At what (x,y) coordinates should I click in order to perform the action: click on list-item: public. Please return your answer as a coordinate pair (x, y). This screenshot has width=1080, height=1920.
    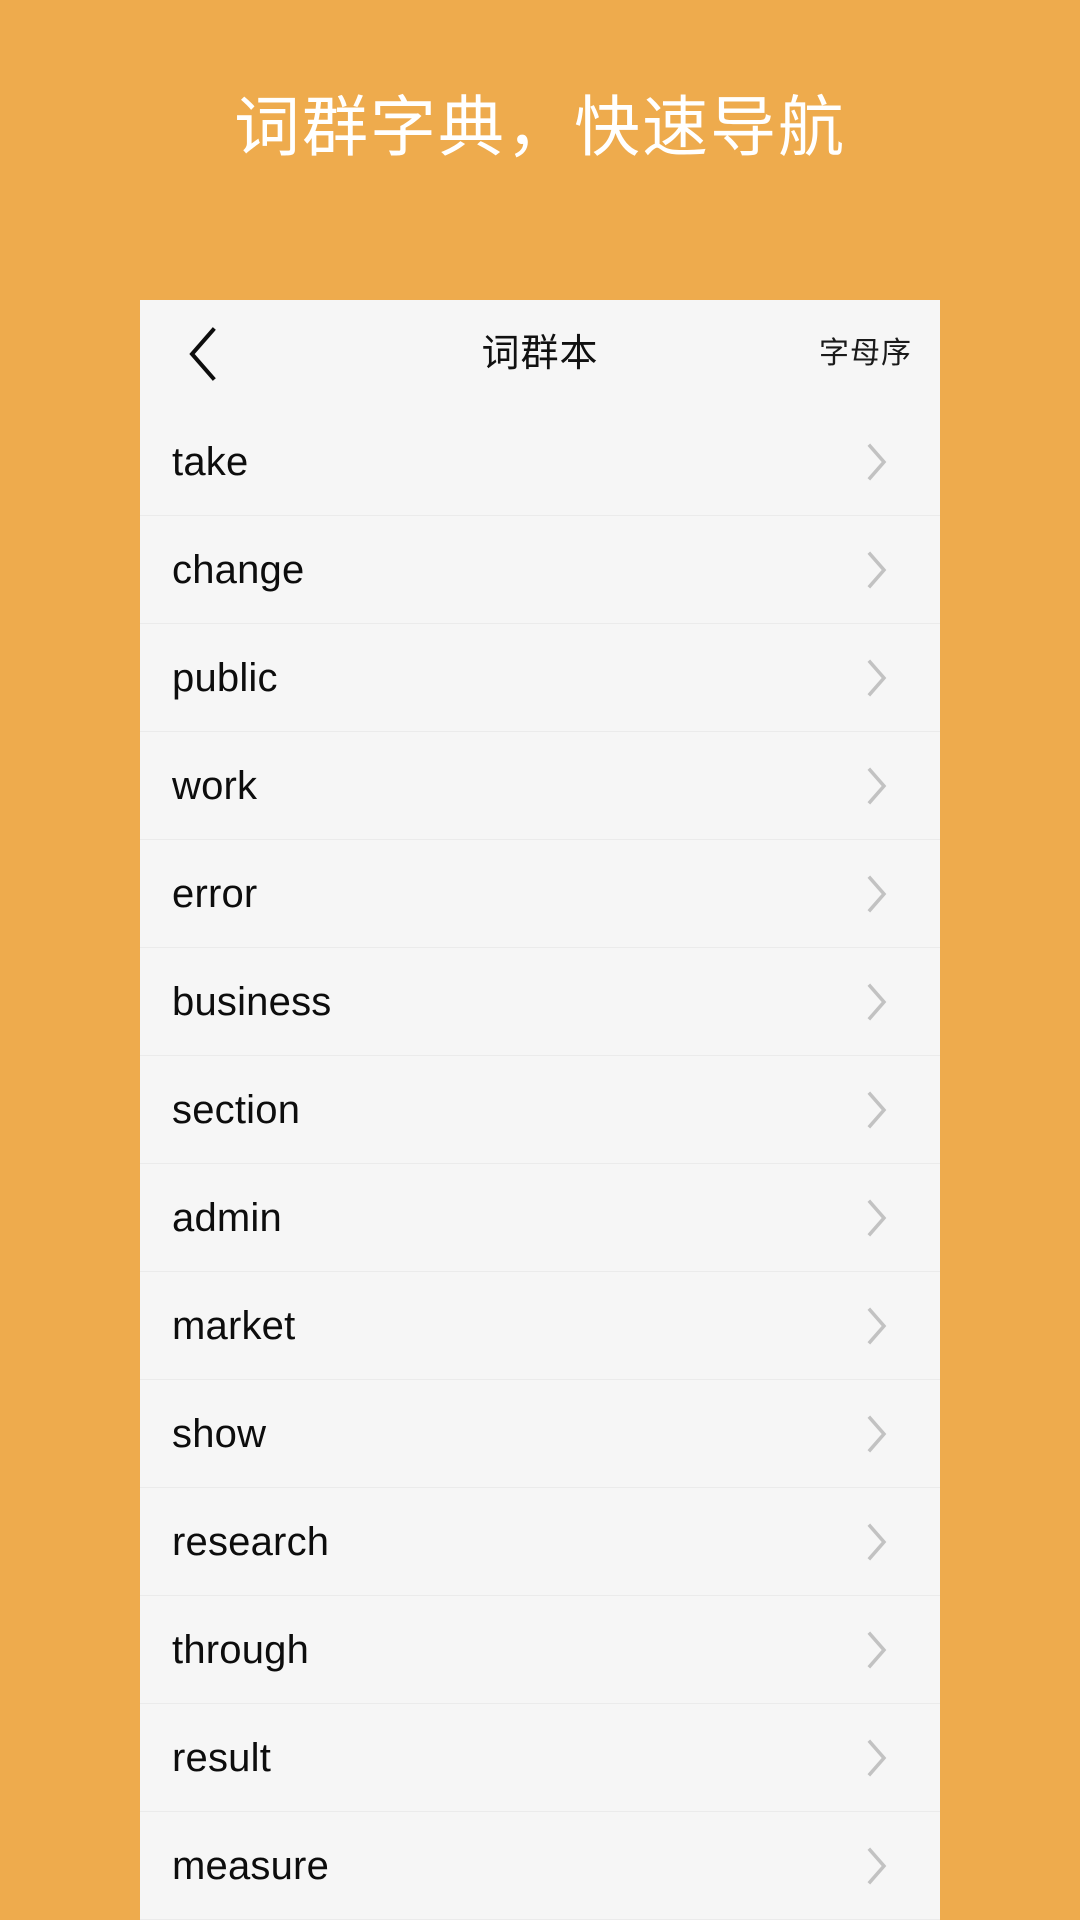
    Looking at the image, I should click on (540, 678).